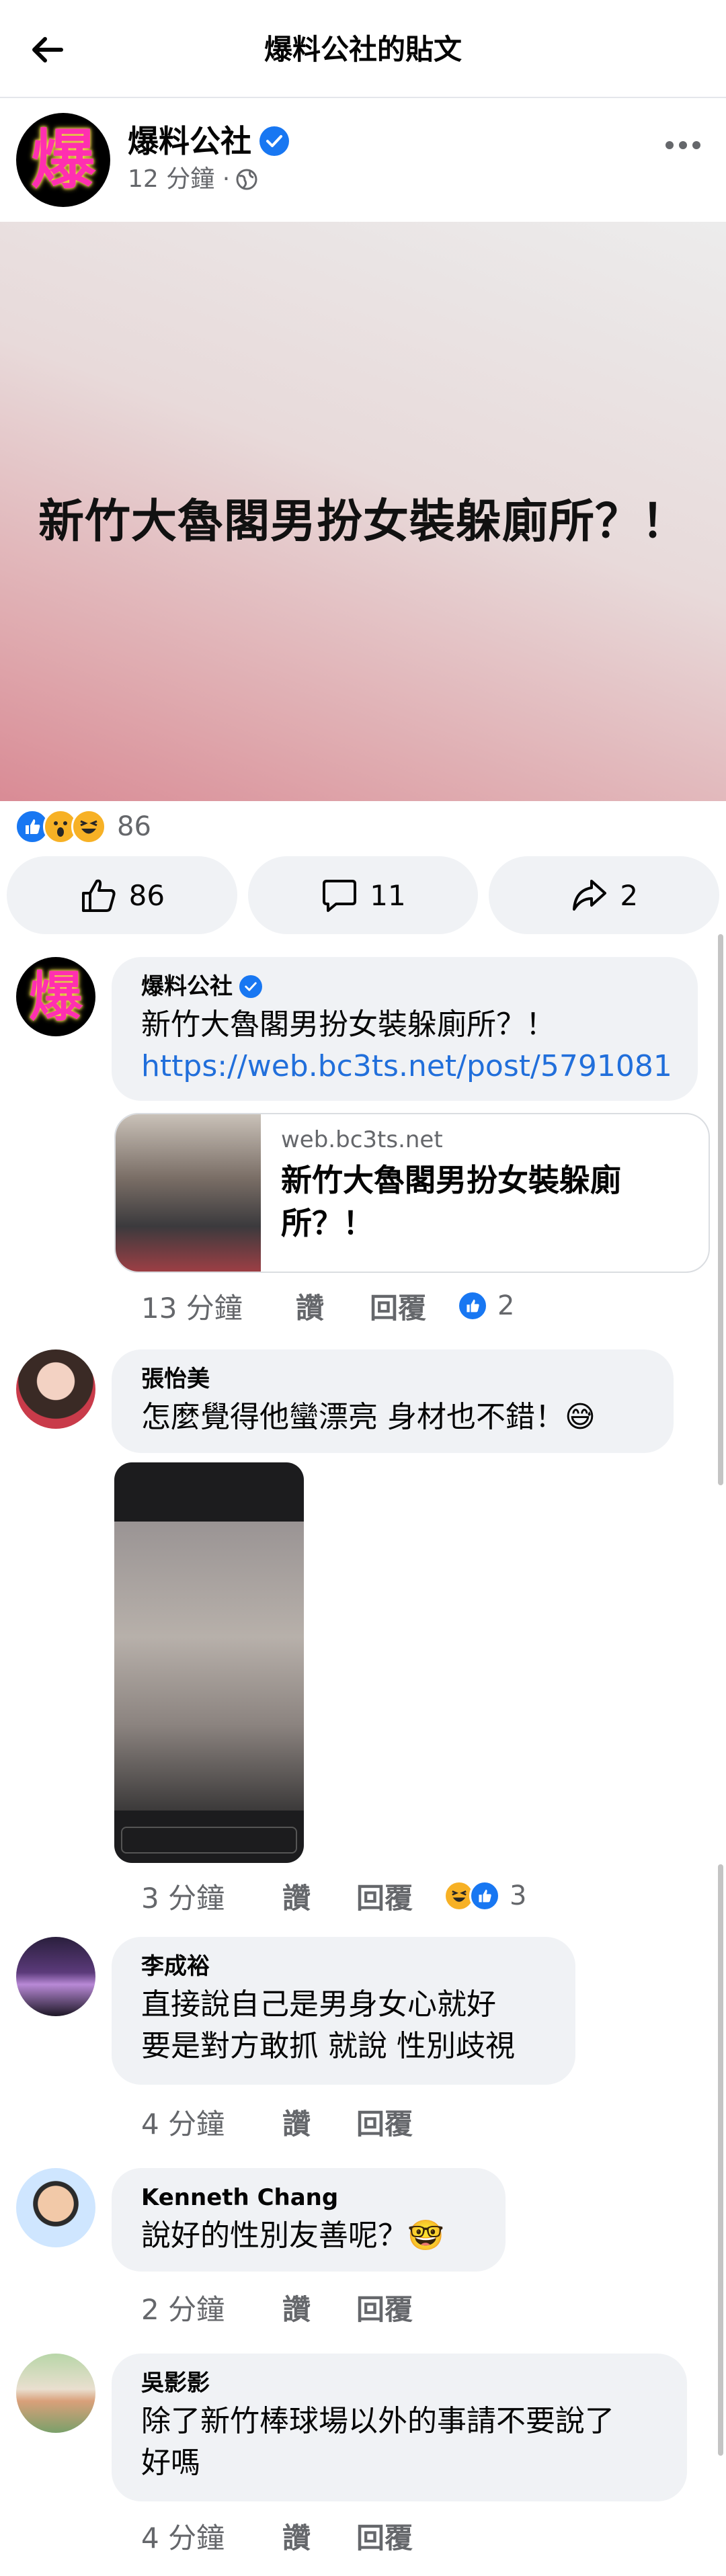  Describe the element at coordinates (363, 521) in the screenshot. I see `post-image-text: 新竹大魯閣男扮女裝躲廁所？！` at that location.